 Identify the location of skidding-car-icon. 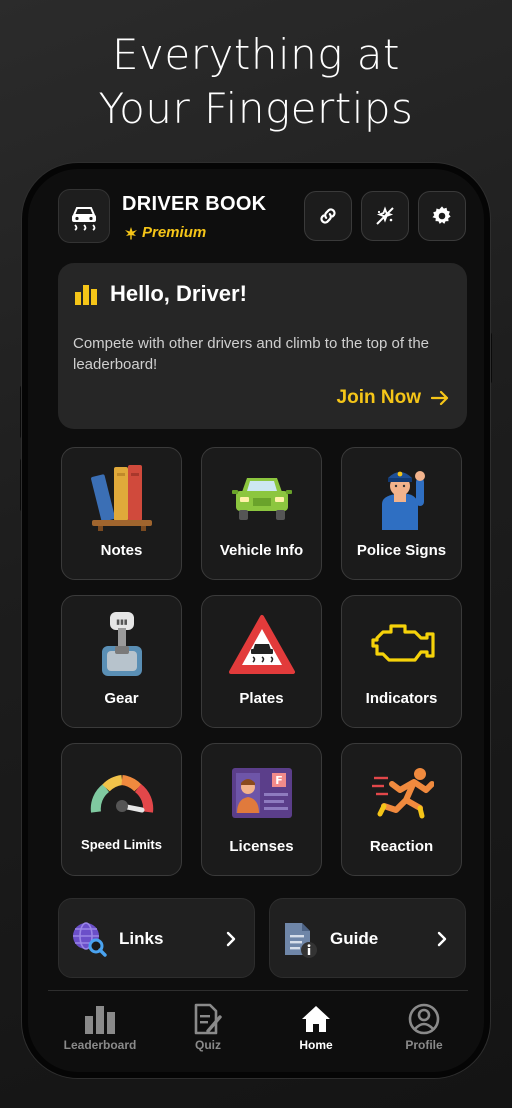
(84, 219).